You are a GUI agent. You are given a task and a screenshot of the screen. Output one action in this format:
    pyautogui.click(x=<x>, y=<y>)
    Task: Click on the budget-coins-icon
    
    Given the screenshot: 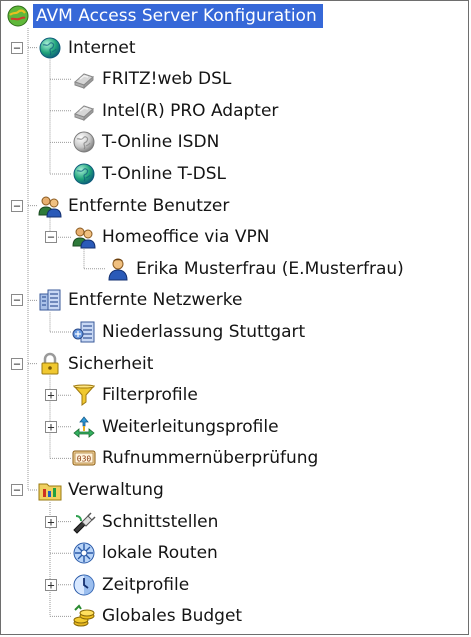 What is the action you would take?
    pyautogui.click(x=84, y=616)
    